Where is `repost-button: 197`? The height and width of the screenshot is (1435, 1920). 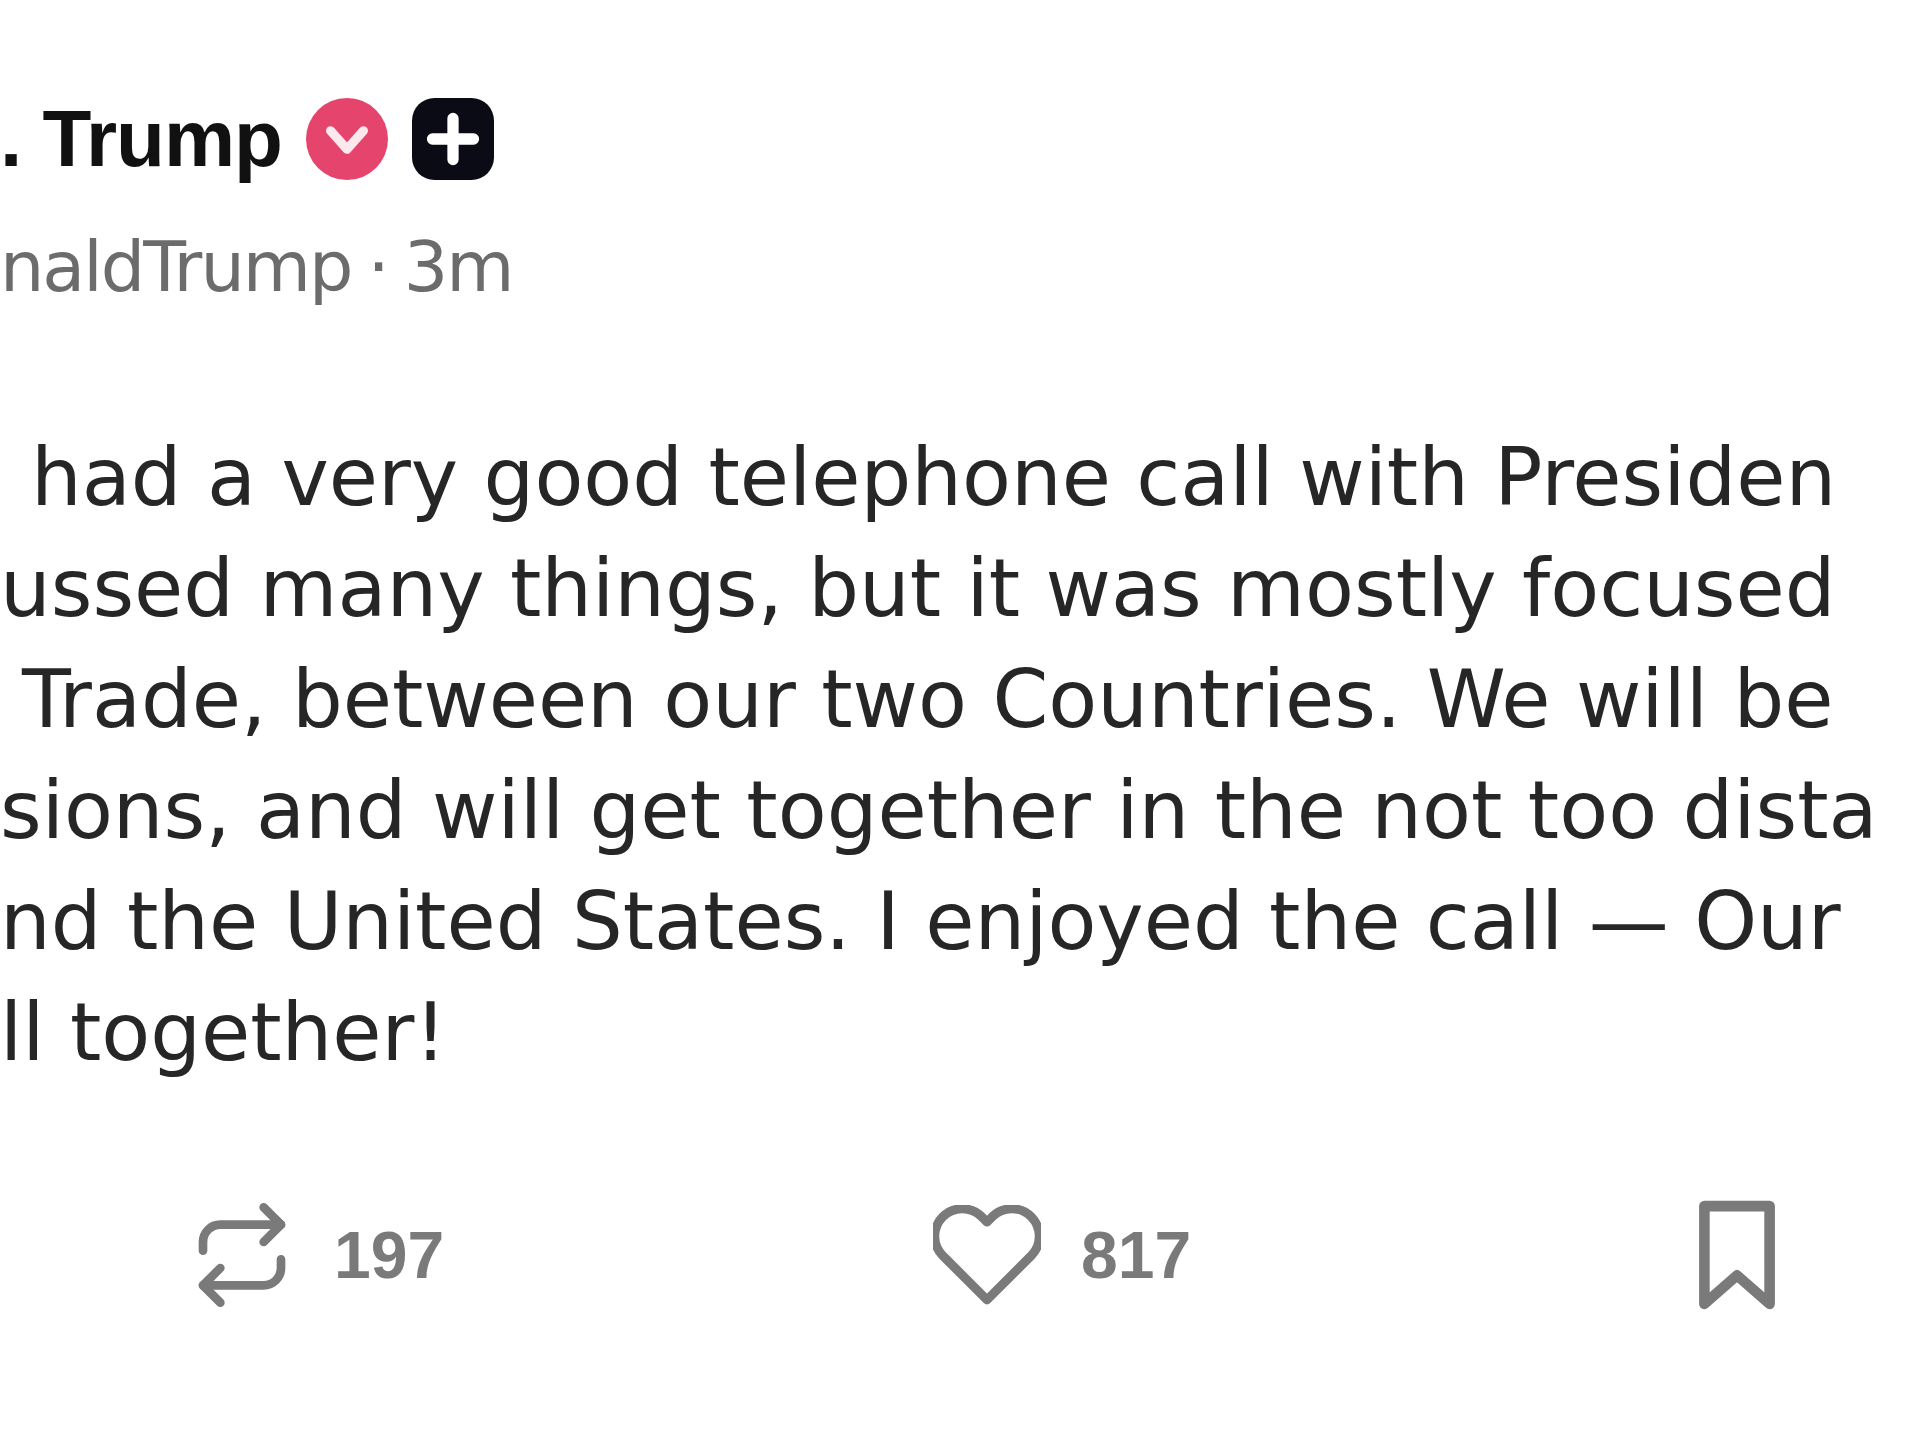
repost-button: 197 is located at coordinates (317, 1255).